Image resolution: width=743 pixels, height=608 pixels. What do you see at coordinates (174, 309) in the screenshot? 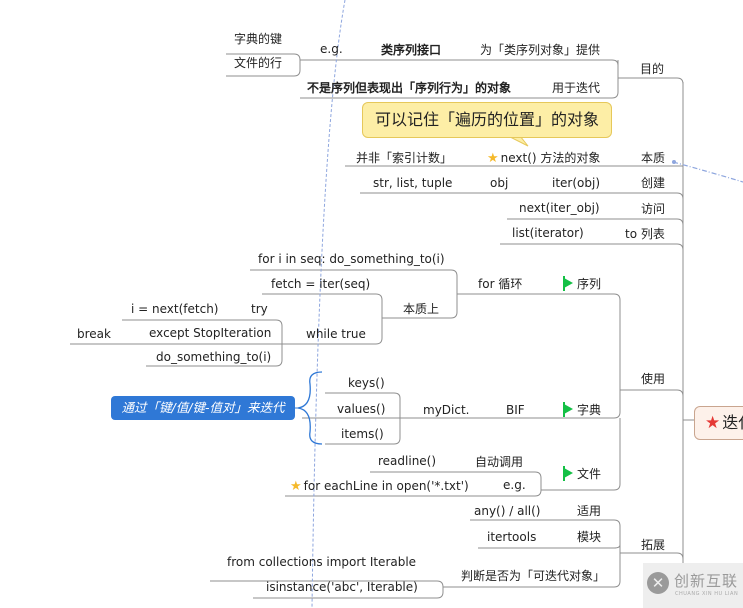
I see `node-next-fetch: i = next(fetch)` at bounding box center [174, 309].